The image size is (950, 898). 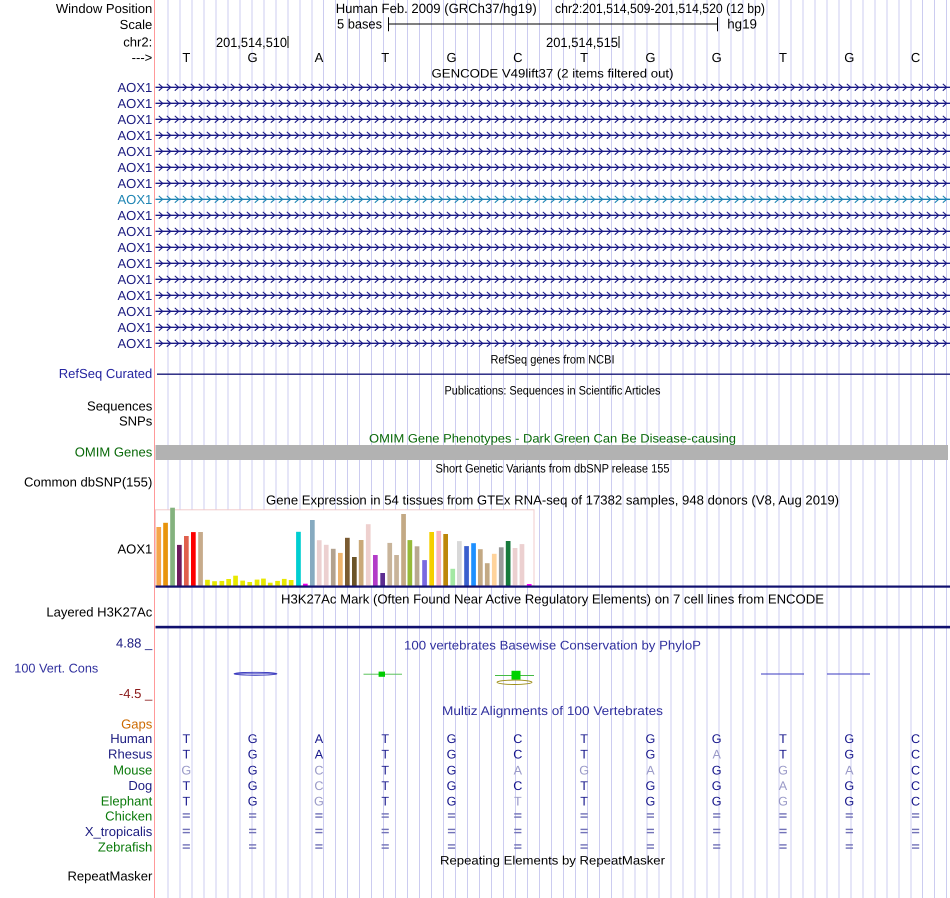 I want to click on svg-text: X_tropicalis, so click(x=119, y=831).